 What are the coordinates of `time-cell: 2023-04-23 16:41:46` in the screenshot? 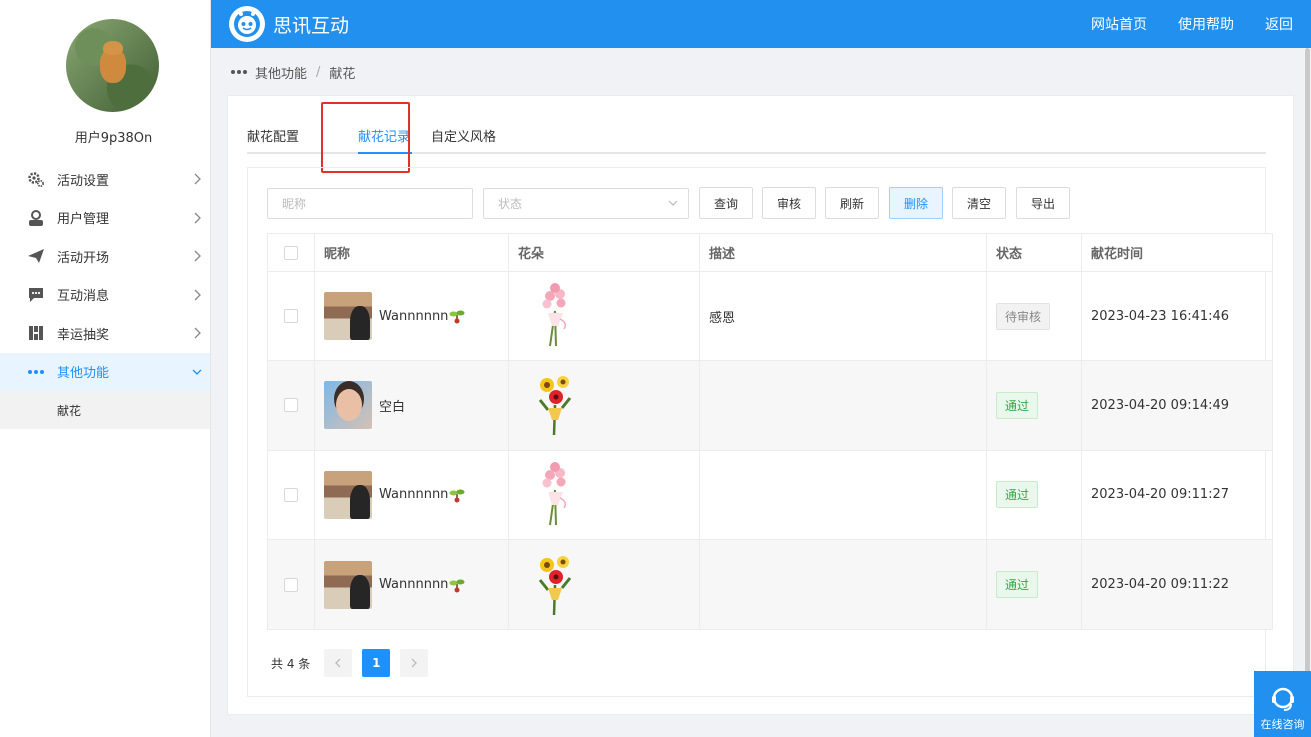 It's located at (1177, 316).